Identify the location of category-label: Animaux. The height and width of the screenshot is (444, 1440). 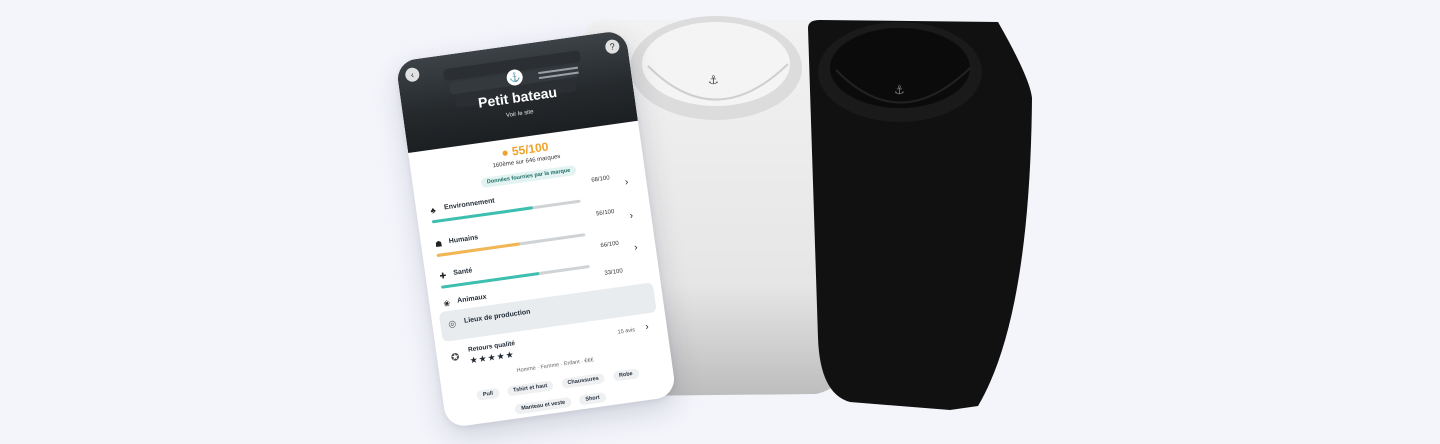
(472, 299).